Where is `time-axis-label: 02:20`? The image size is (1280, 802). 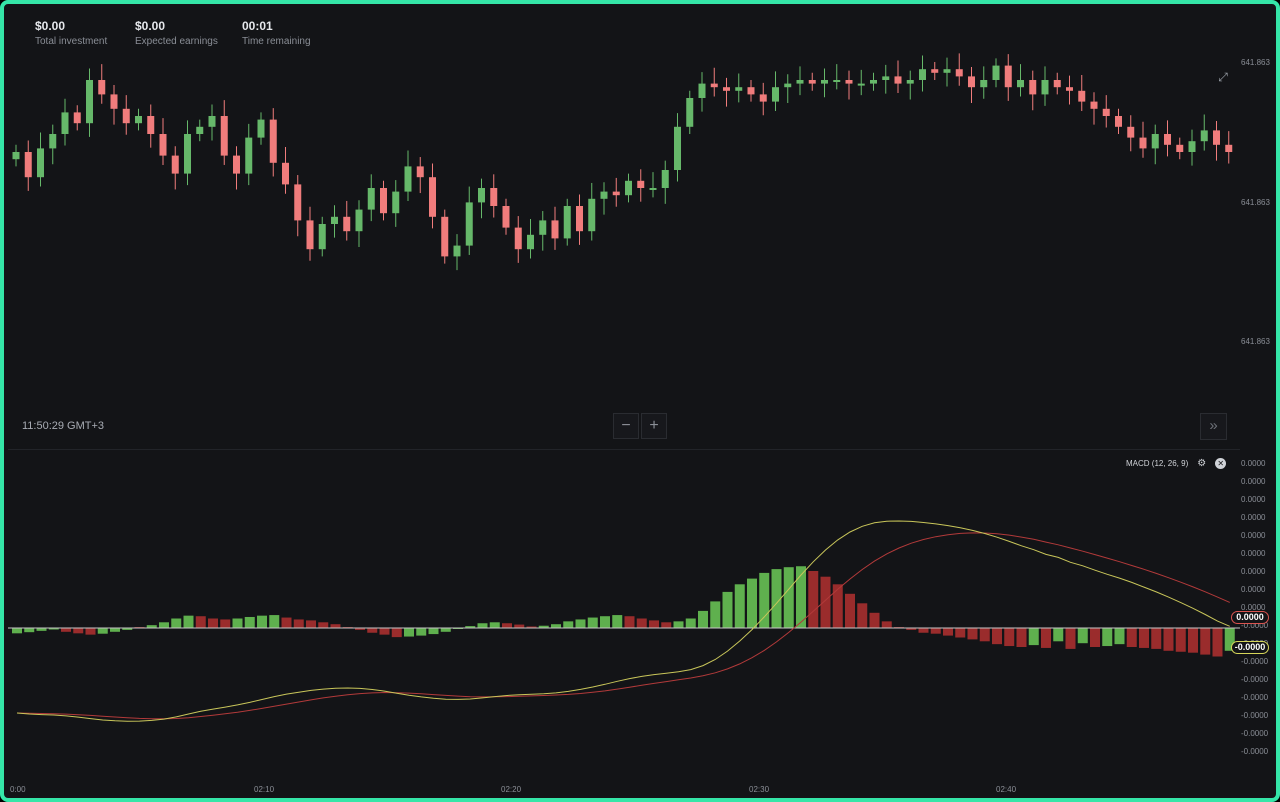
time-axis-label: 02:20 is located at coordinates (511, 789).